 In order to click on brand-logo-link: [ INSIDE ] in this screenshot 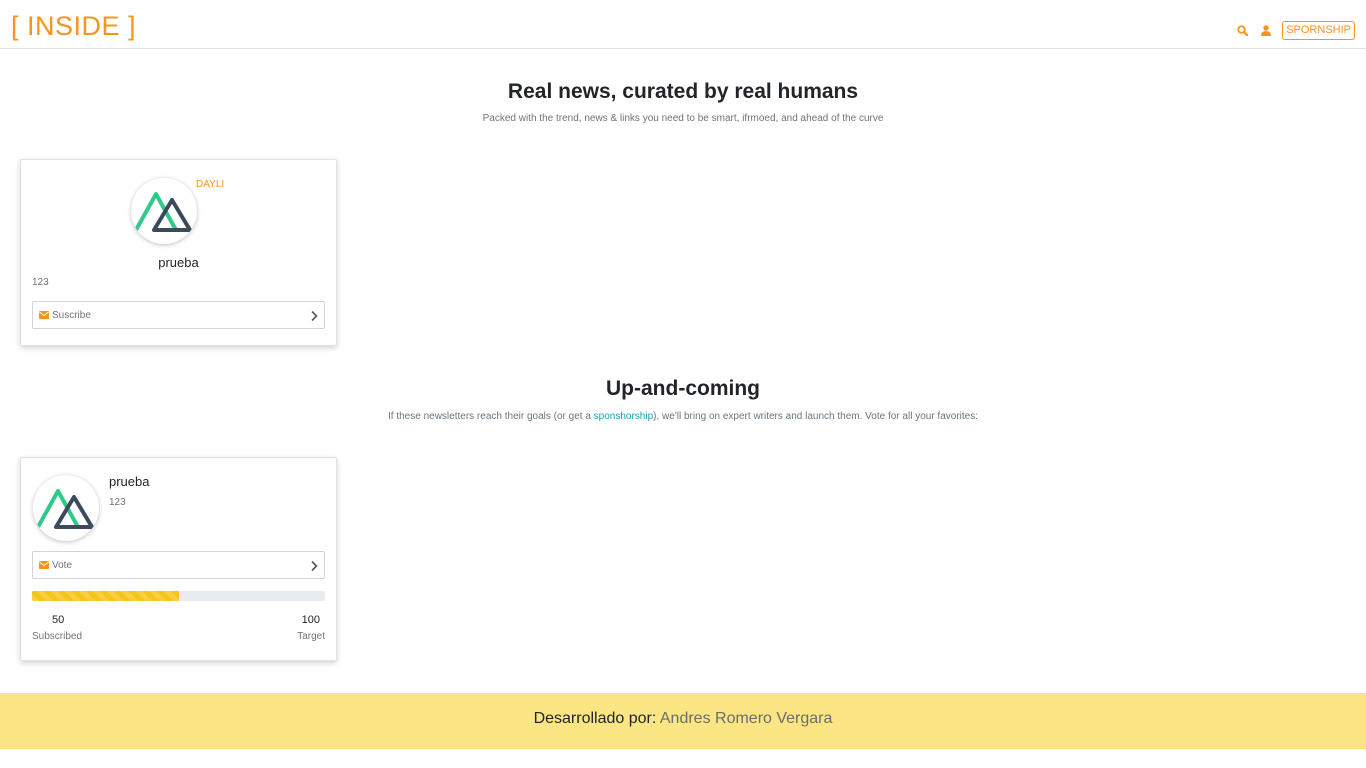, I will do `click(73, 26)`.